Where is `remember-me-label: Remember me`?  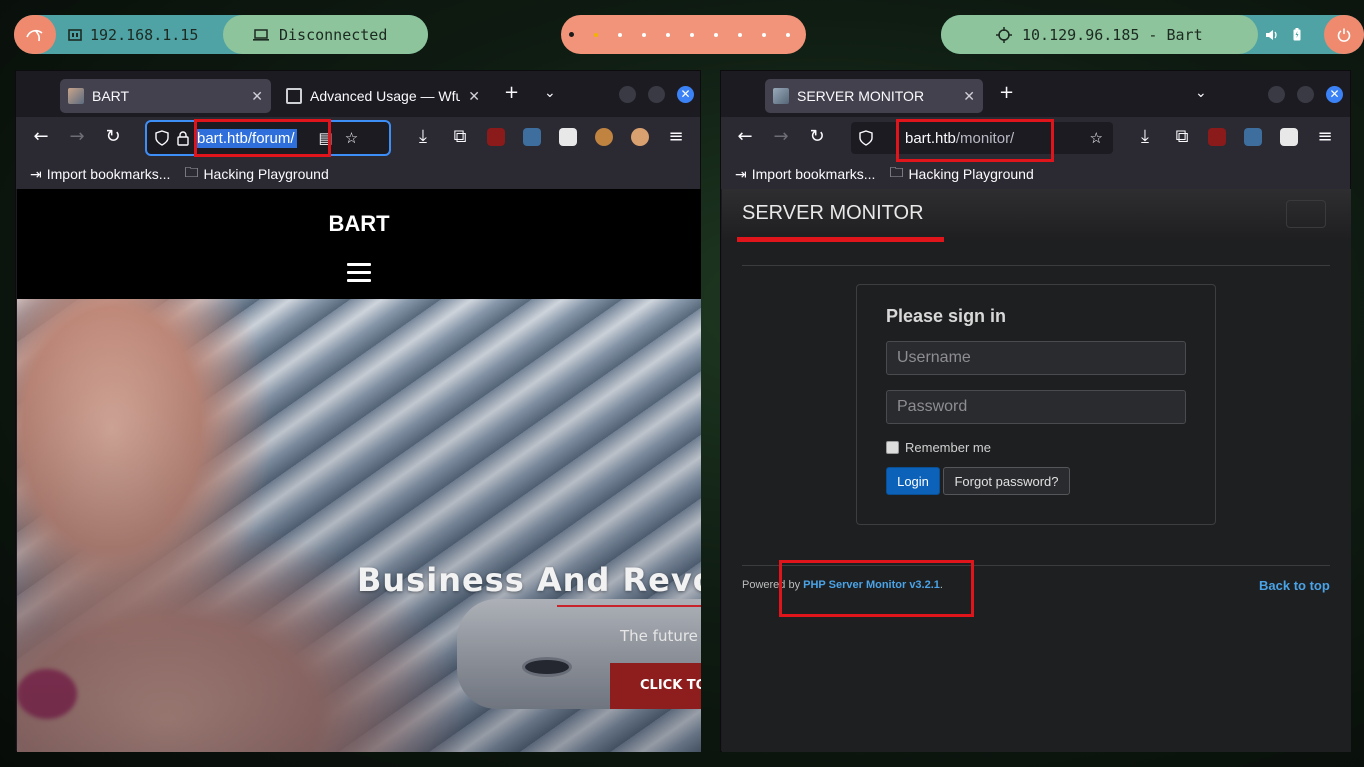 remember-me-label: Remember me is located at coordinates (948, 447).